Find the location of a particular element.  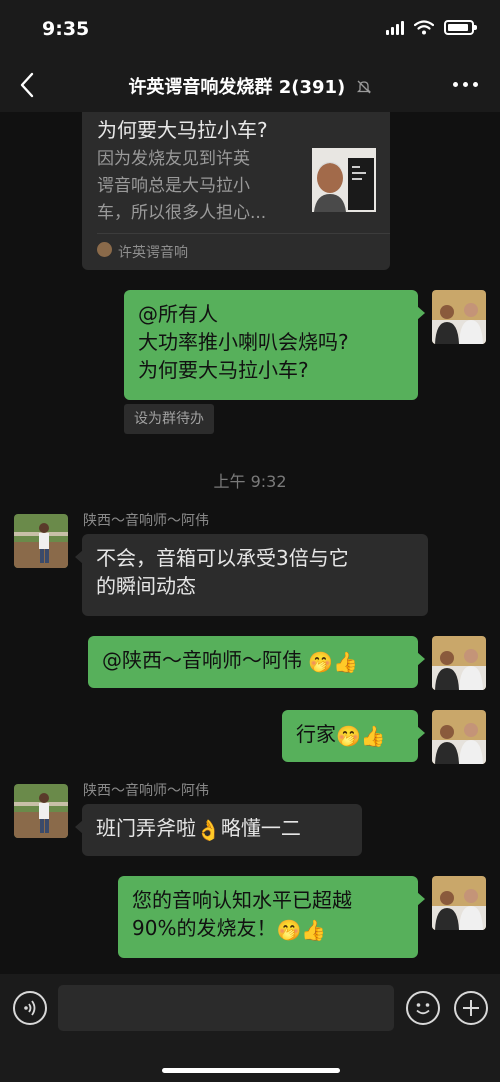

message-line: @所有人 is located at coordinates (178, 314).